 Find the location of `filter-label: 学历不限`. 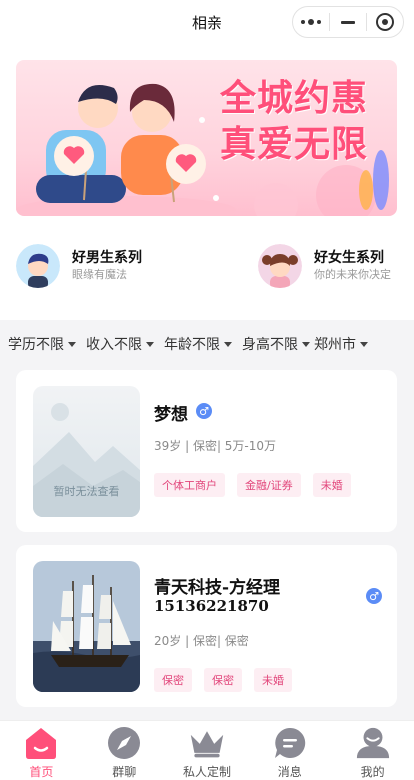

filter-label: 学历不限 is located at coordinates (36, 345).